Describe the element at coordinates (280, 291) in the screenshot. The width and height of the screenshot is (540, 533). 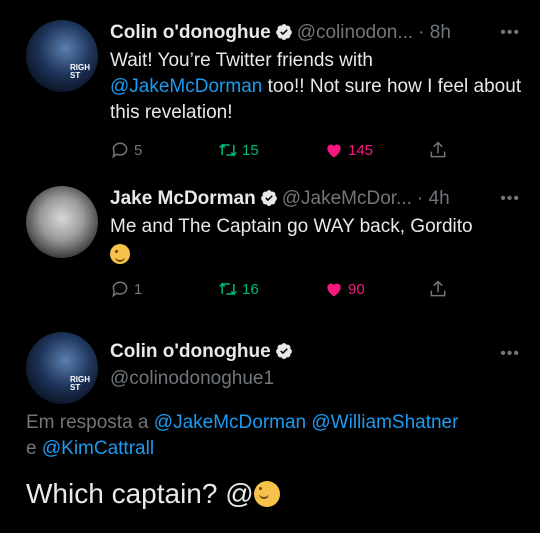
I see `tweet-actions: 1 16 90` at that location.